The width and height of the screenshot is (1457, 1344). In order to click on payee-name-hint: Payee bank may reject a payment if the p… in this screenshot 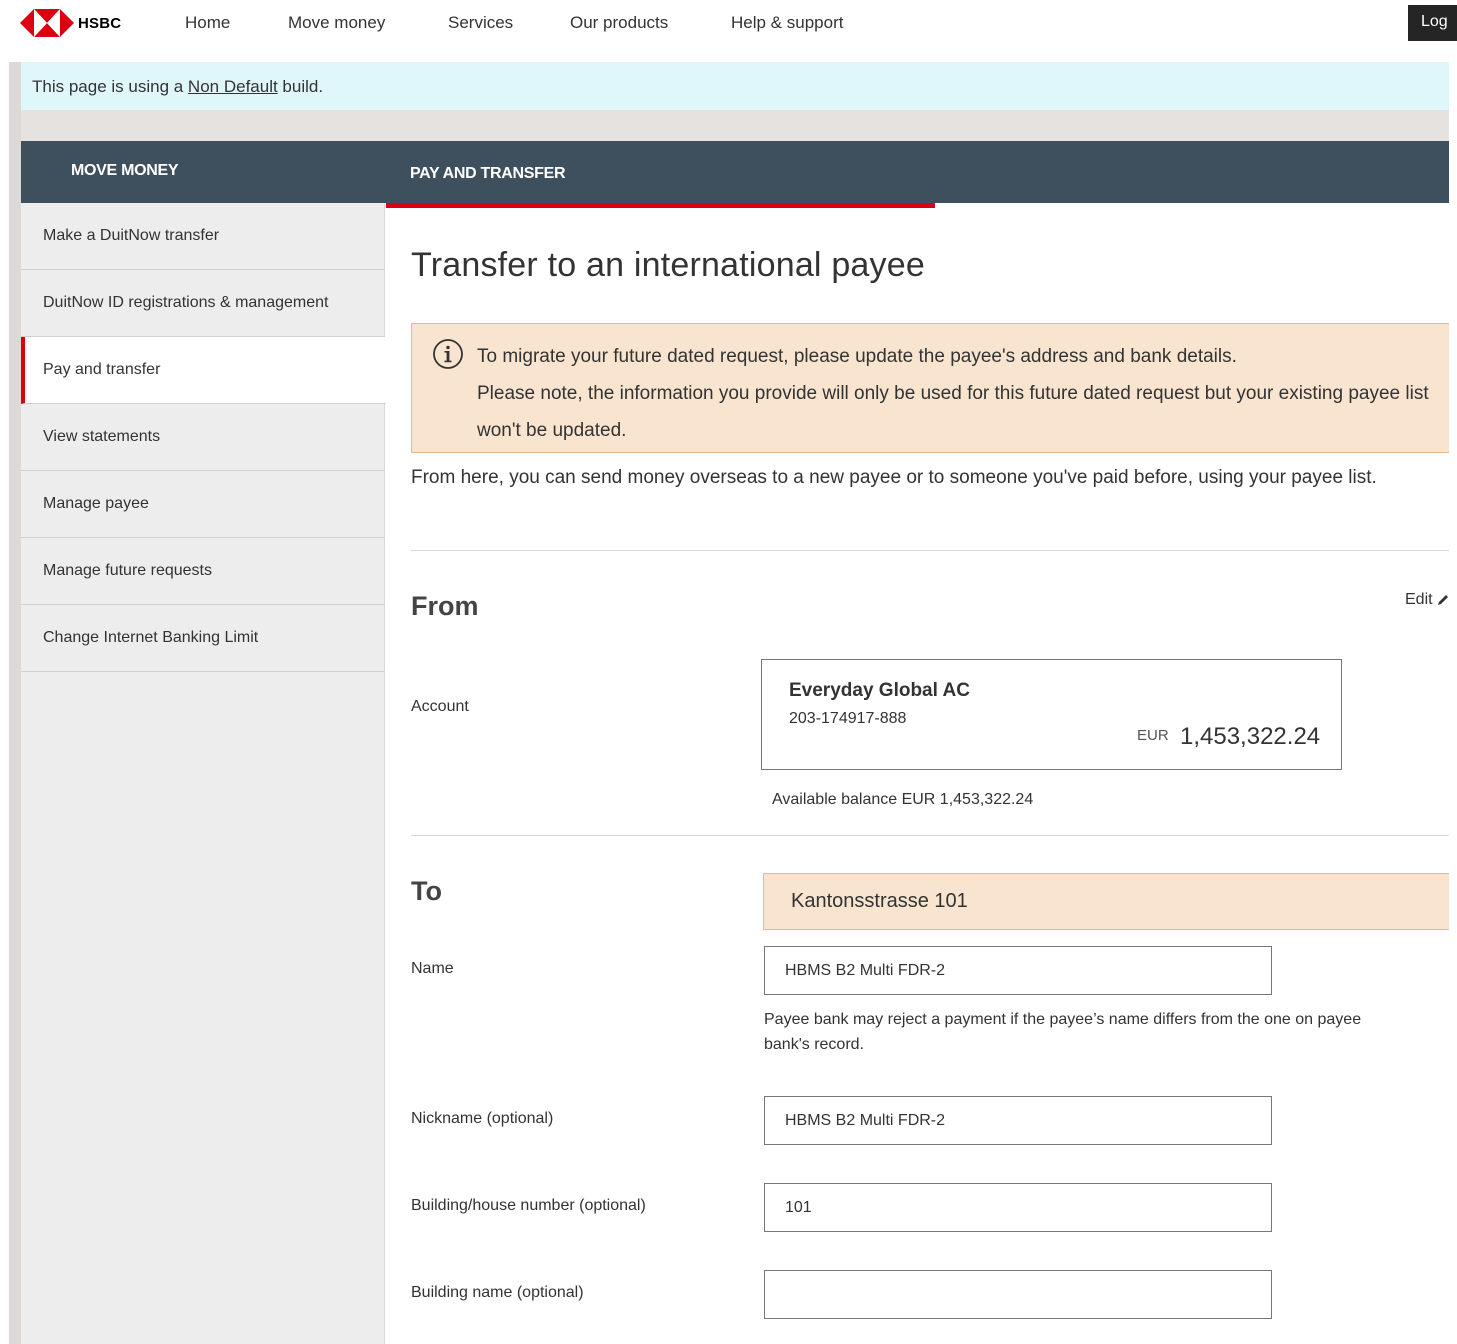, I will do `click(1063, 1032)`.